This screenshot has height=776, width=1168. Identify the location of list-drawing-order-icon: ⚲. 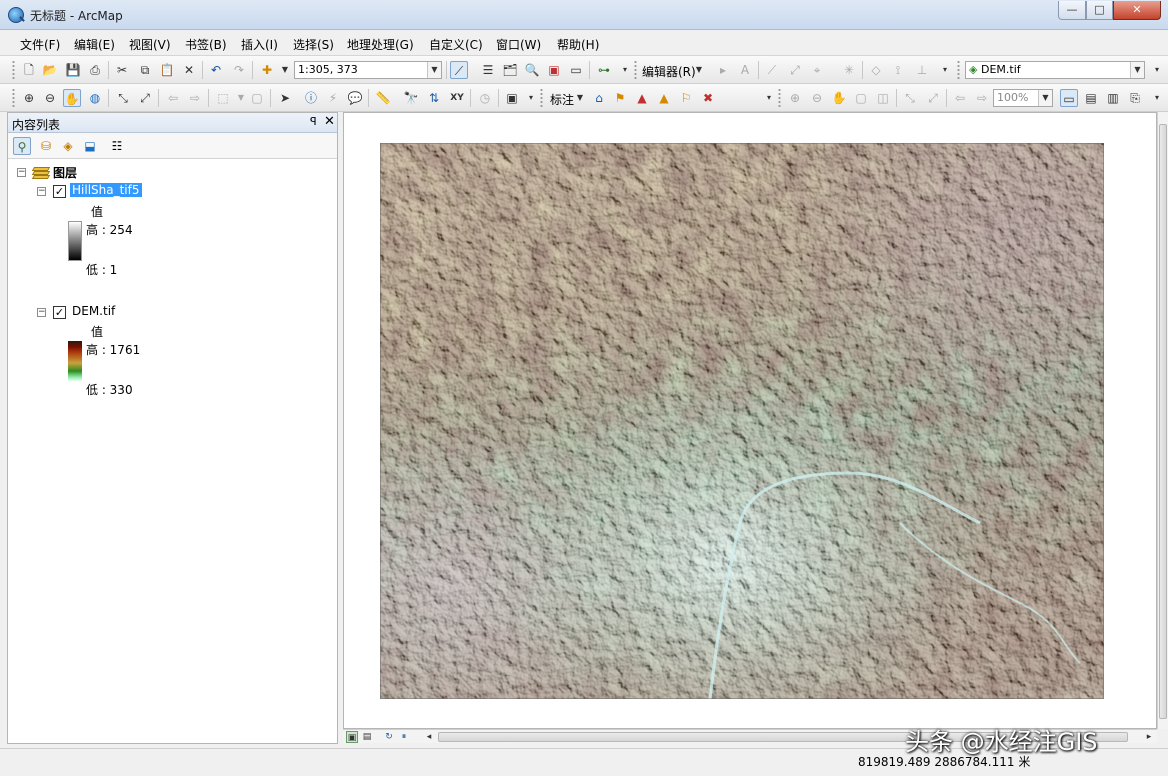
(22, 146).